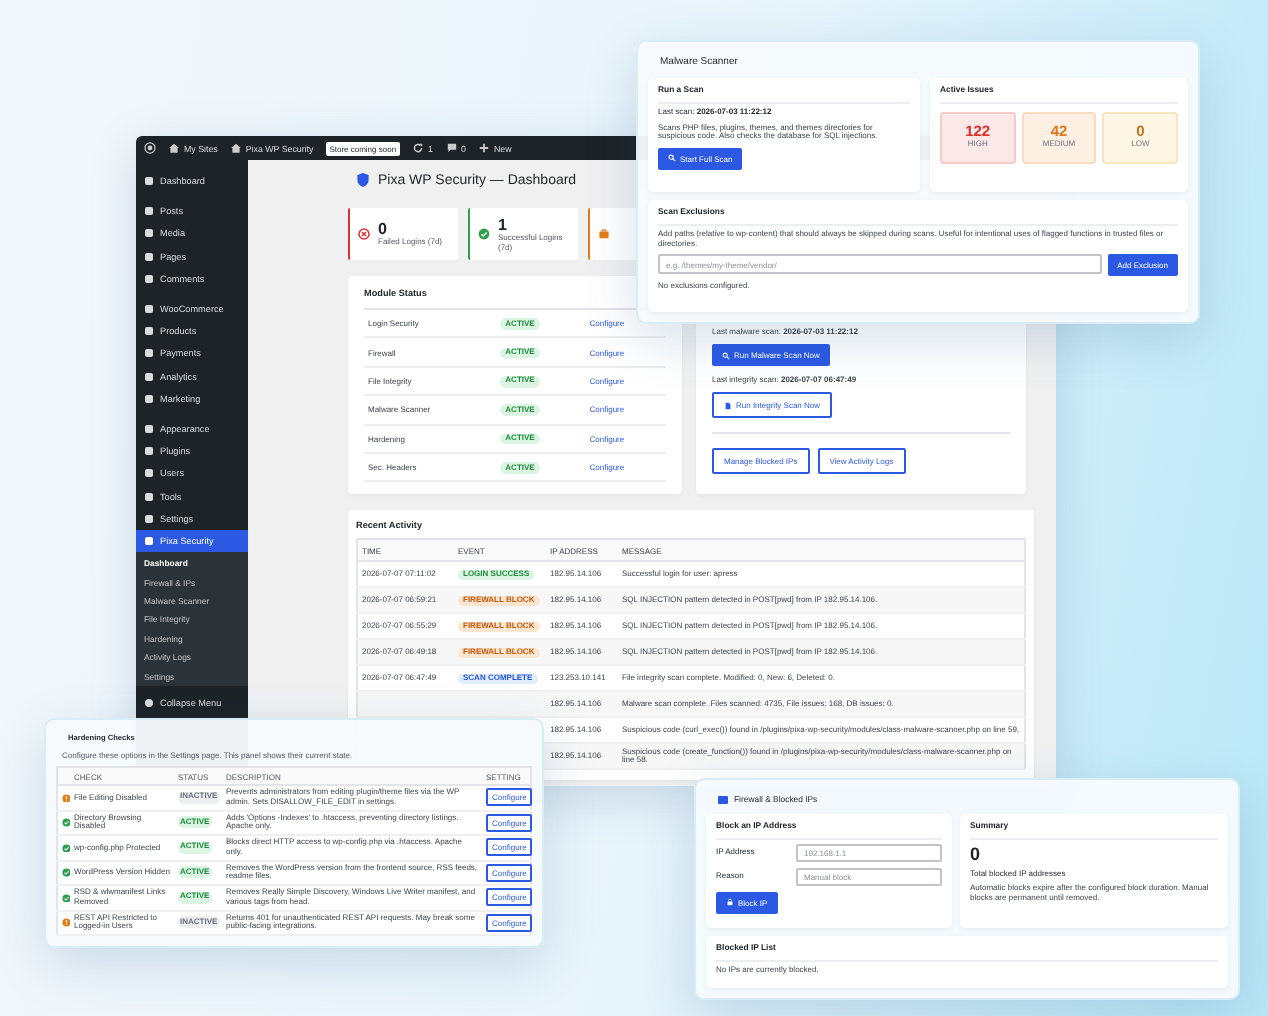  I want to click on blocked-count: 0, so click(976, 854).